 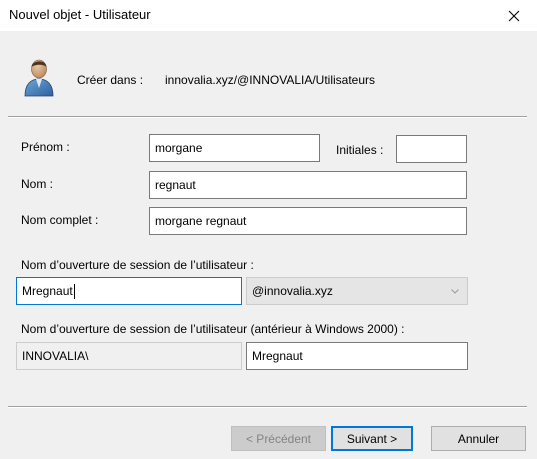 I want to click on header-divider, so click(x=267, y=117).